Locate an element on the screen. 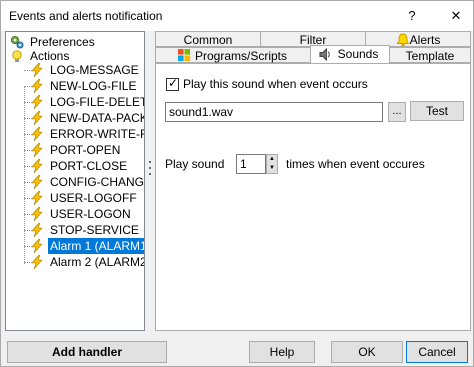 The image size is (474, 367). tab-label: Common is located at coordinates (208, 40).